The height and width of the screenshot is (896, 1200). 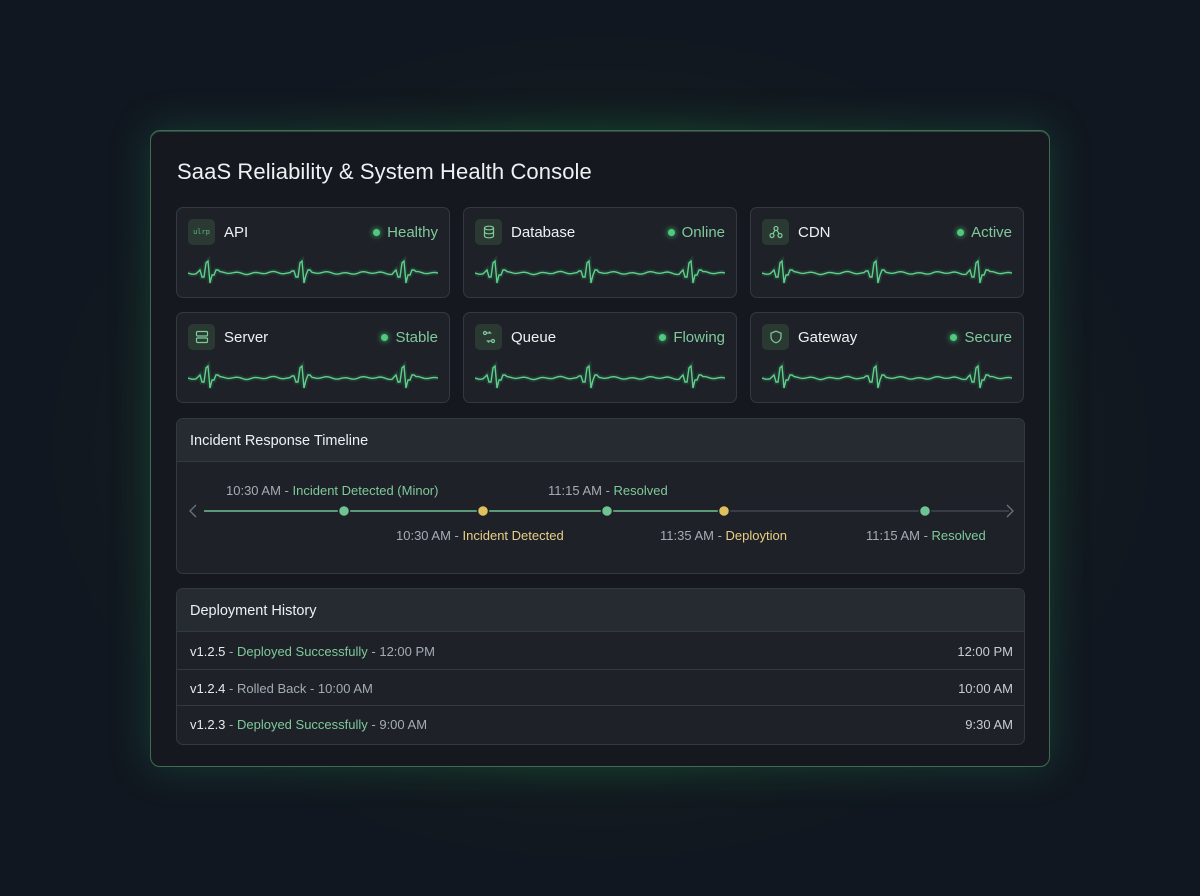 What do you see at coordinates (313, 252) in the screenshot?
I see `service-card-api: ulrp API Healthy` at bounding box center [313, 252].